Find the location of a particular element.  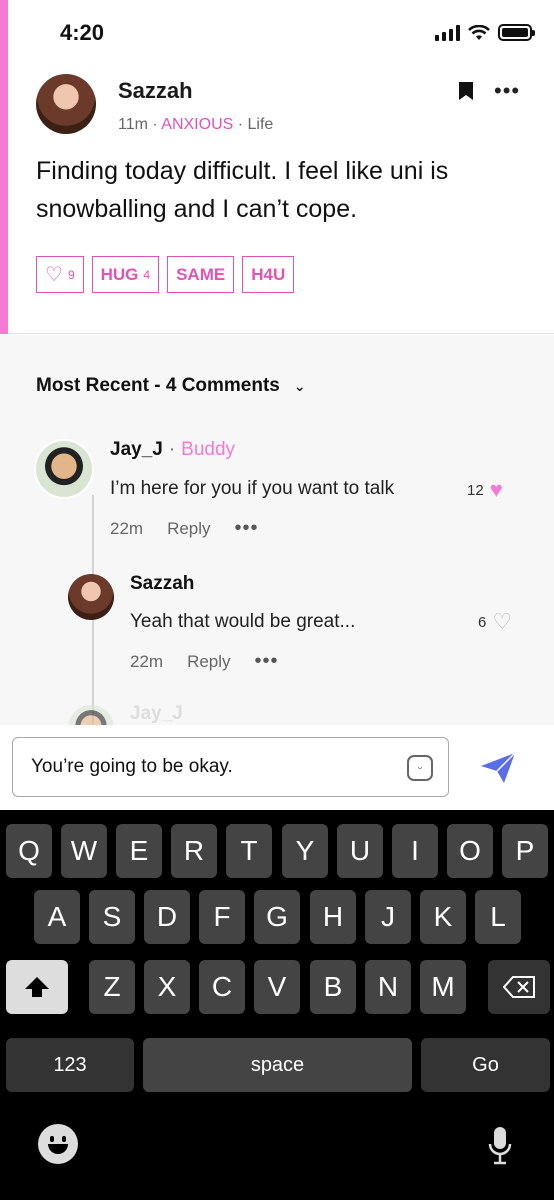

post-category: Life is located at coordinates (261, 124).